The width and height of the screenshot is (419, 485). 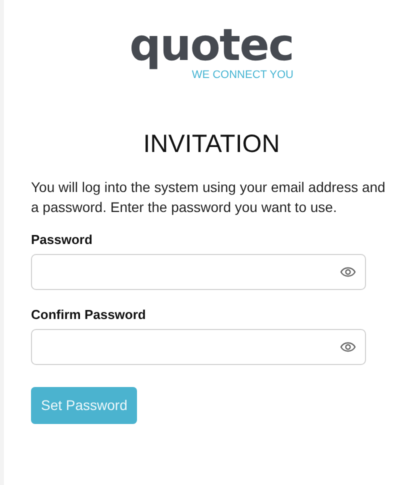 What do you see at coordinates (89, 315) in the screenshot?
I see `field-label: Confirm Password` at bounding box center [89, 315].